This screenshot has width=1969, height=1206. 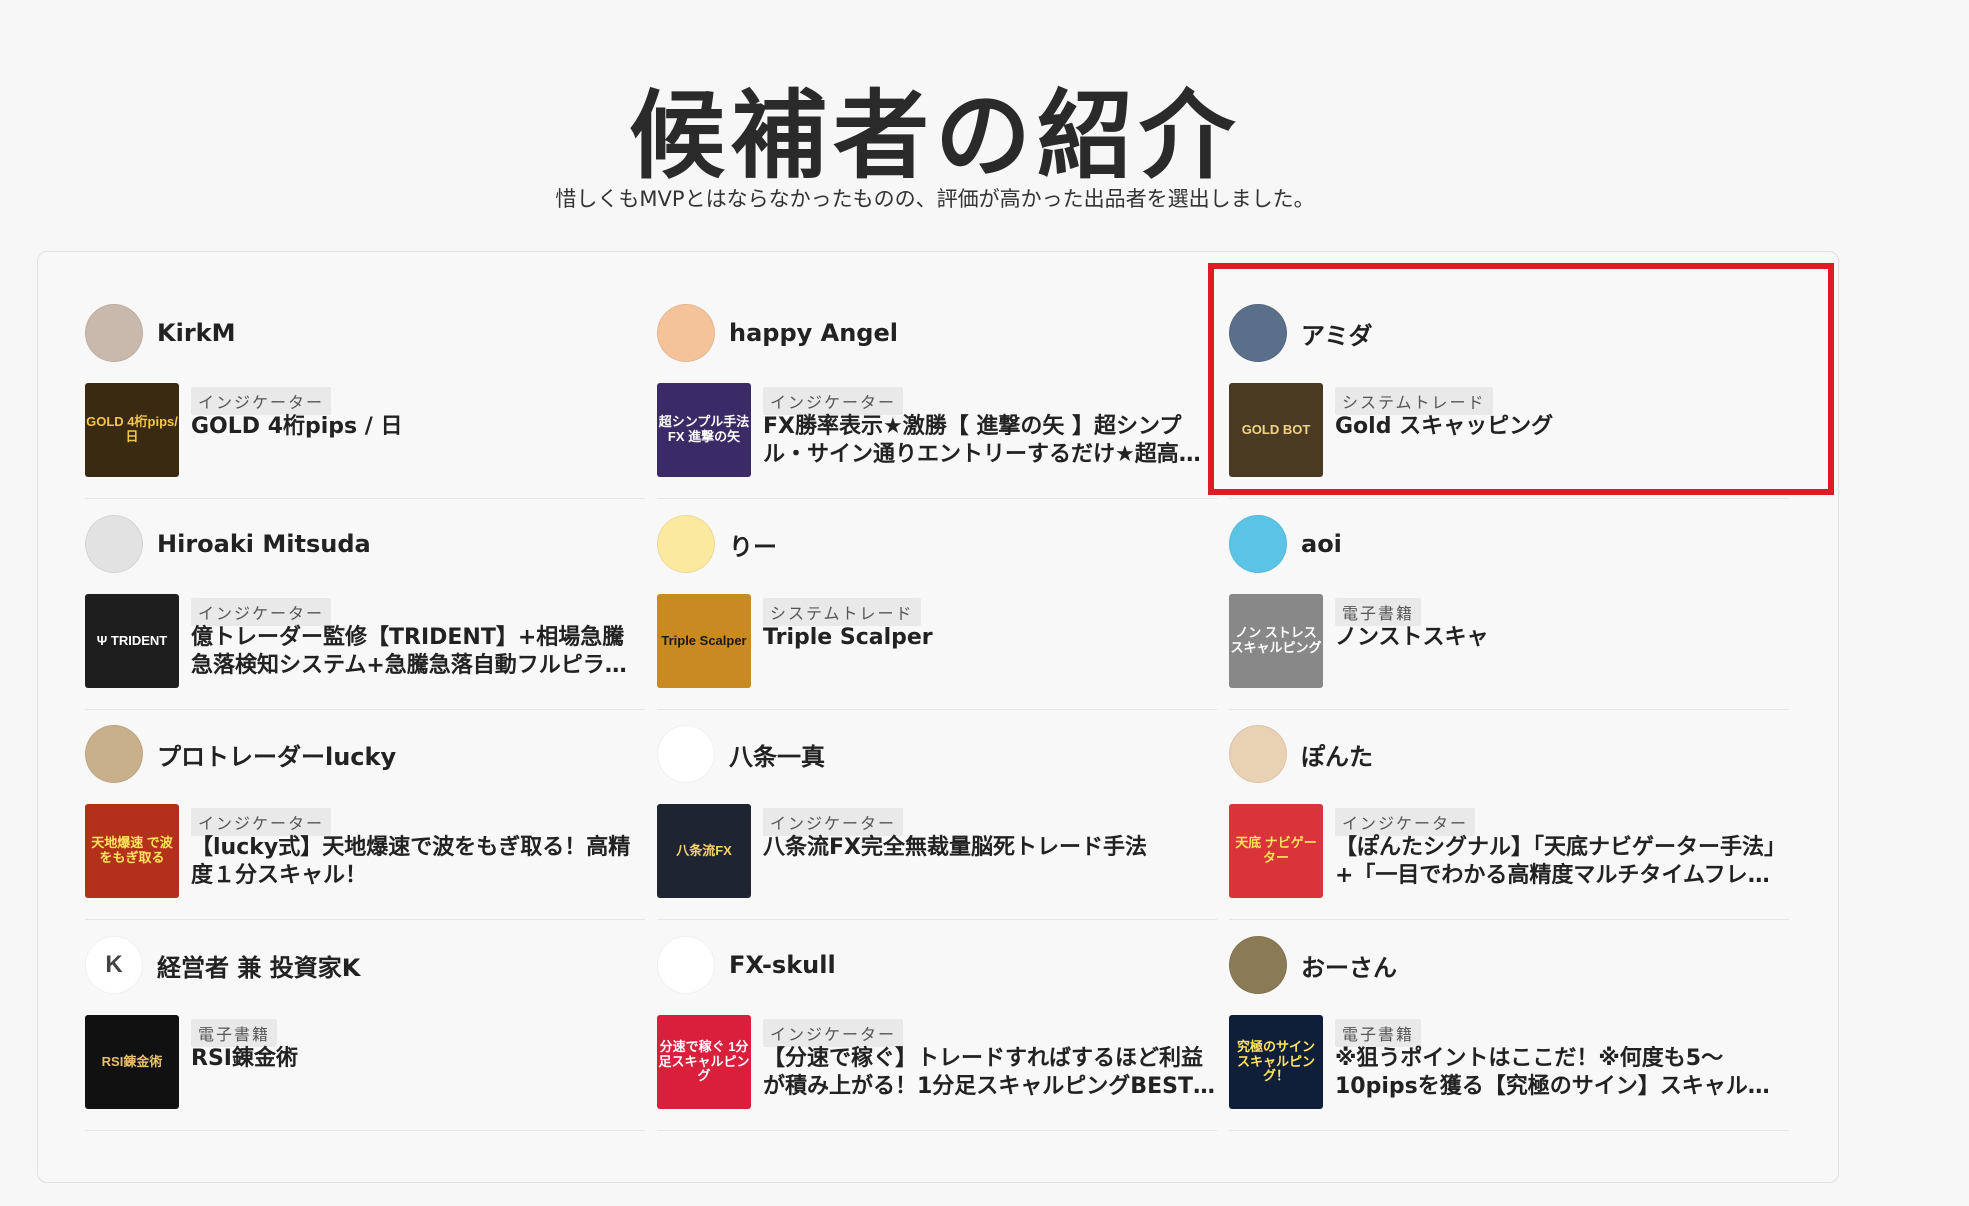 What do you see at coordinates (686, 333) in the screenshot?
I see `cartoon-girl-icon` at bounding box center [686, 333].